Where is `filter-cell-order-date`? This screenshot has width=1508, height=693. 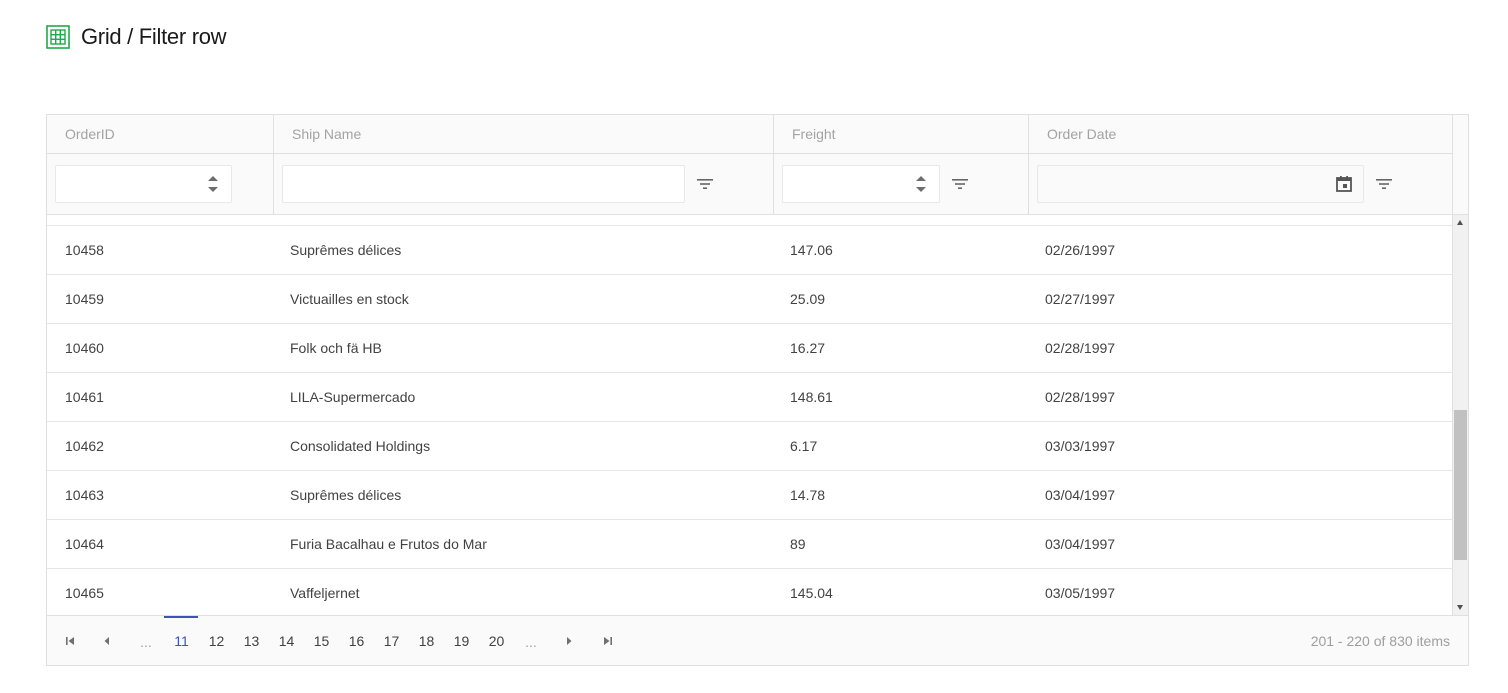
filter-cell-order-date is located at coordinates (1240, 184).